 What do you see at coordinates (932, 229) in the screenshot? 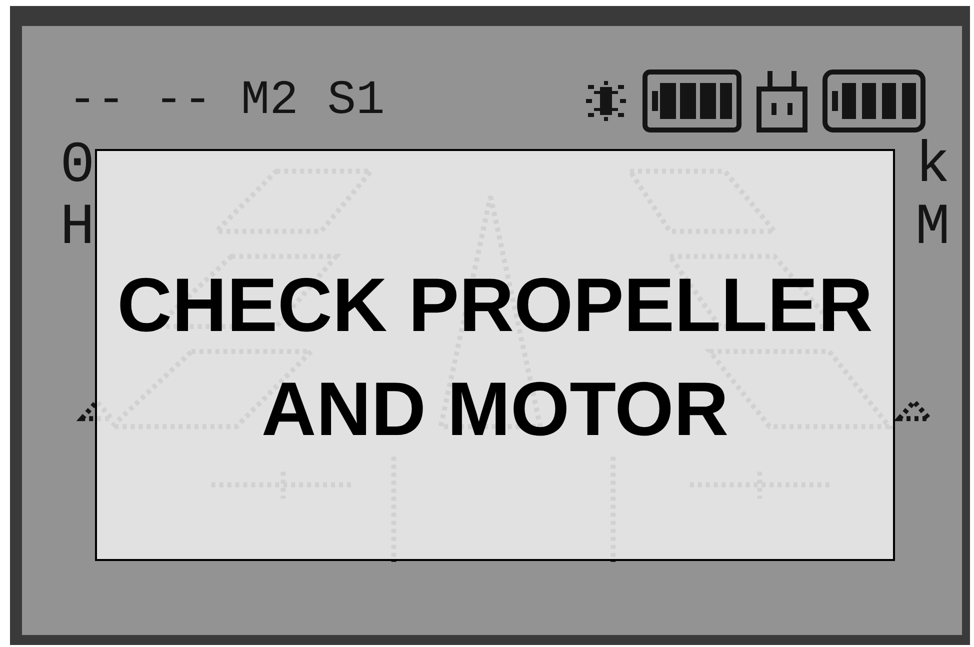
I see `readout-label: M` at bounding box center [932, 229].